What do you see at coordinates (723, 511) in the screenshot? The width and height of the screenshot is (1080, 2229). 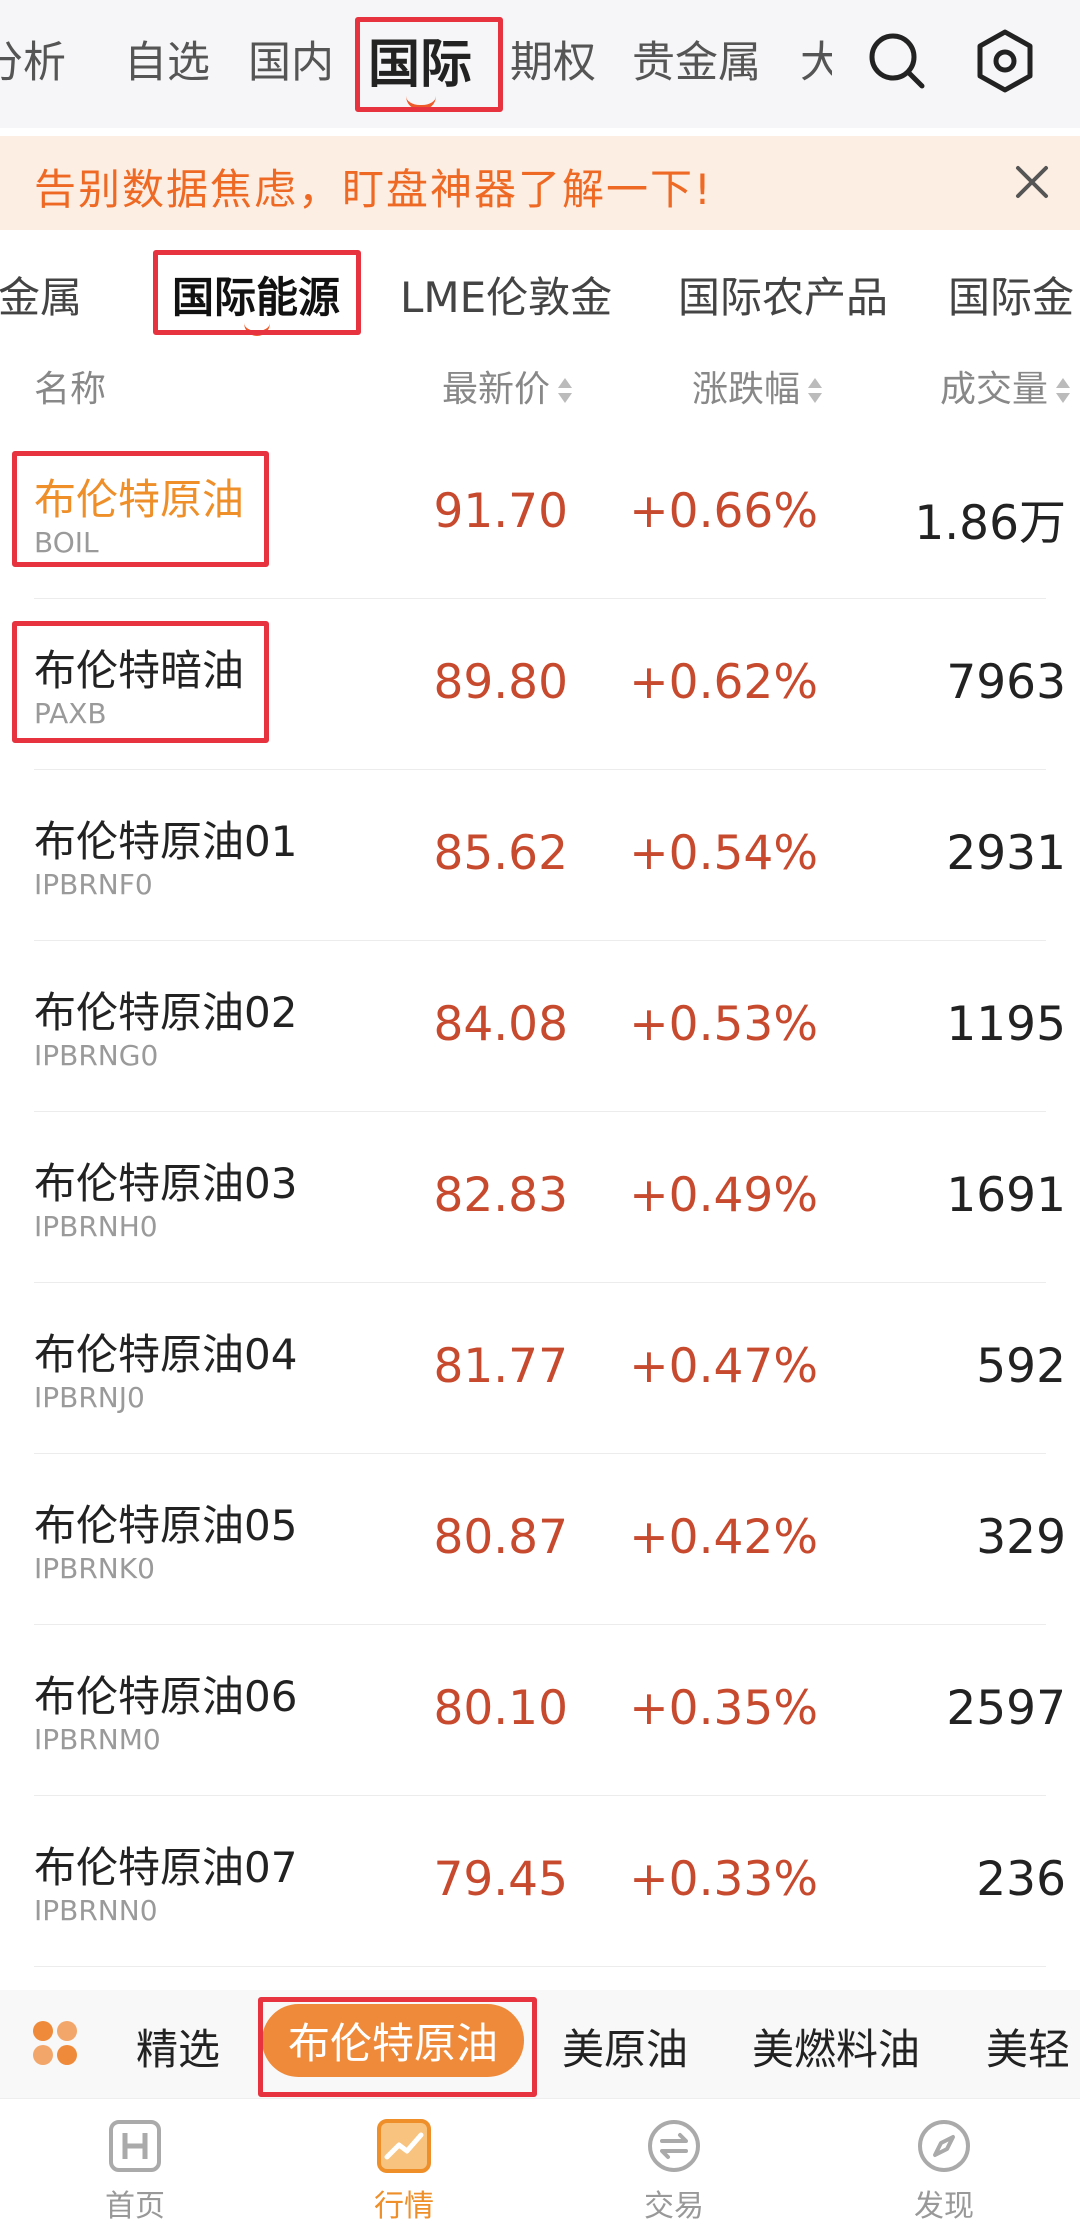 I see `change-percent: +0.66%` at bounding box center [723, 511].